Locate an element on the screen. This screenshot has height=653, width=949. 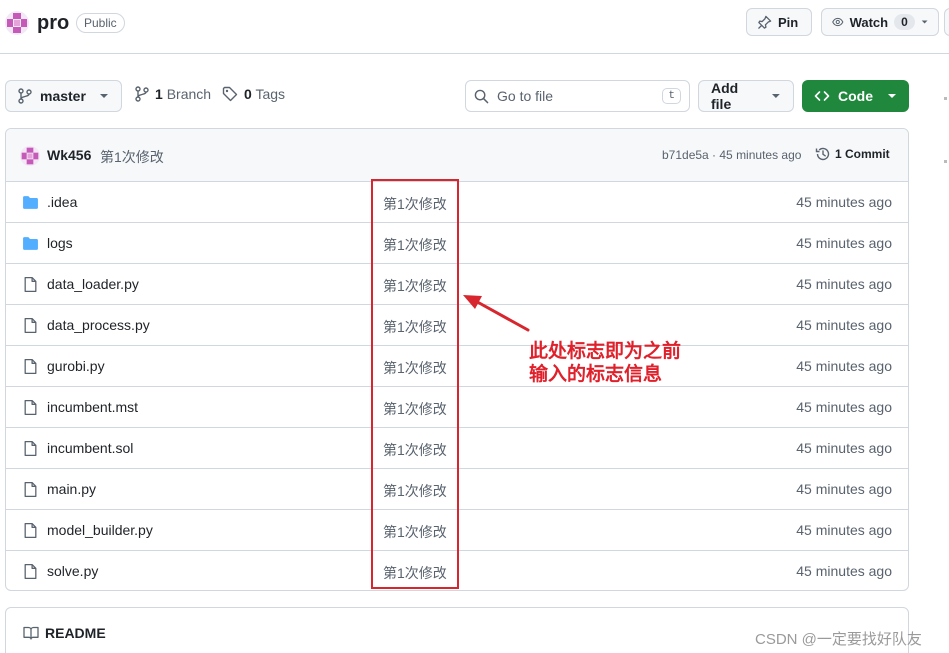
highlight-box is located at coordinates (415, 384).